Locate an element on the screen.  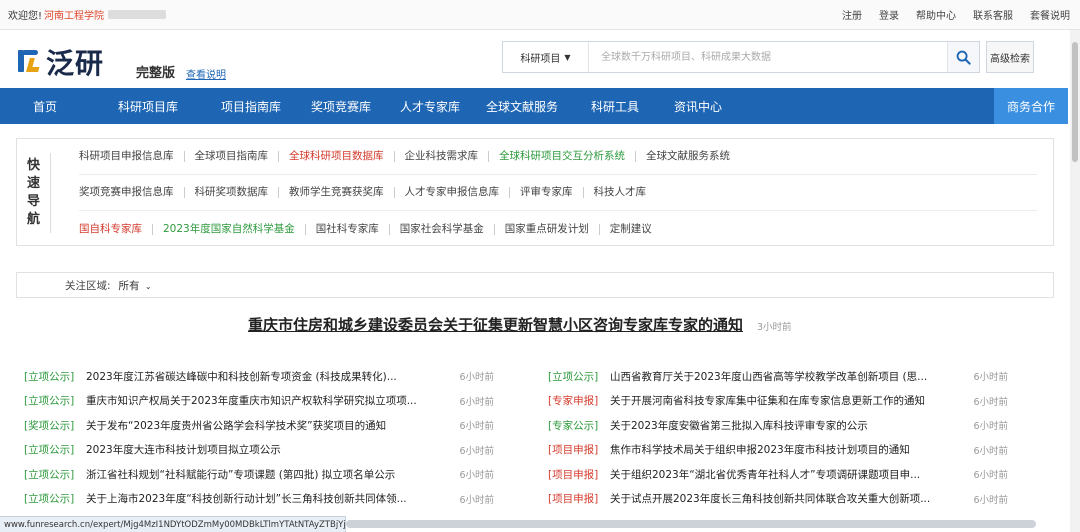
search-bar: 科研项目 ▼ is located at coordinates (741, 57).